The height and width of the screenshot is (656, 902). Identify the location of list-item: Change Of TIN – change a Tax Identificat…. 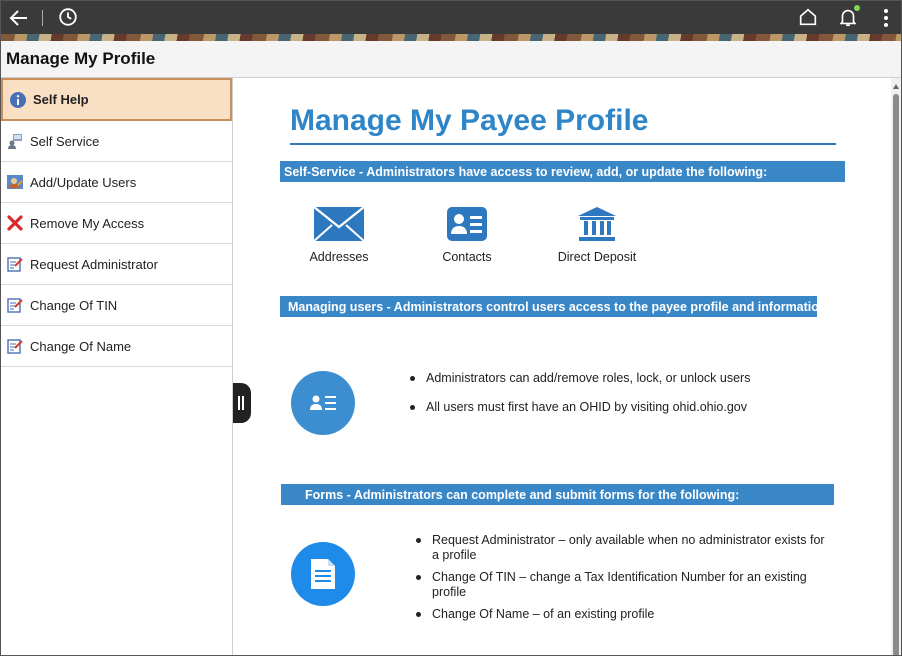
(624, 585).